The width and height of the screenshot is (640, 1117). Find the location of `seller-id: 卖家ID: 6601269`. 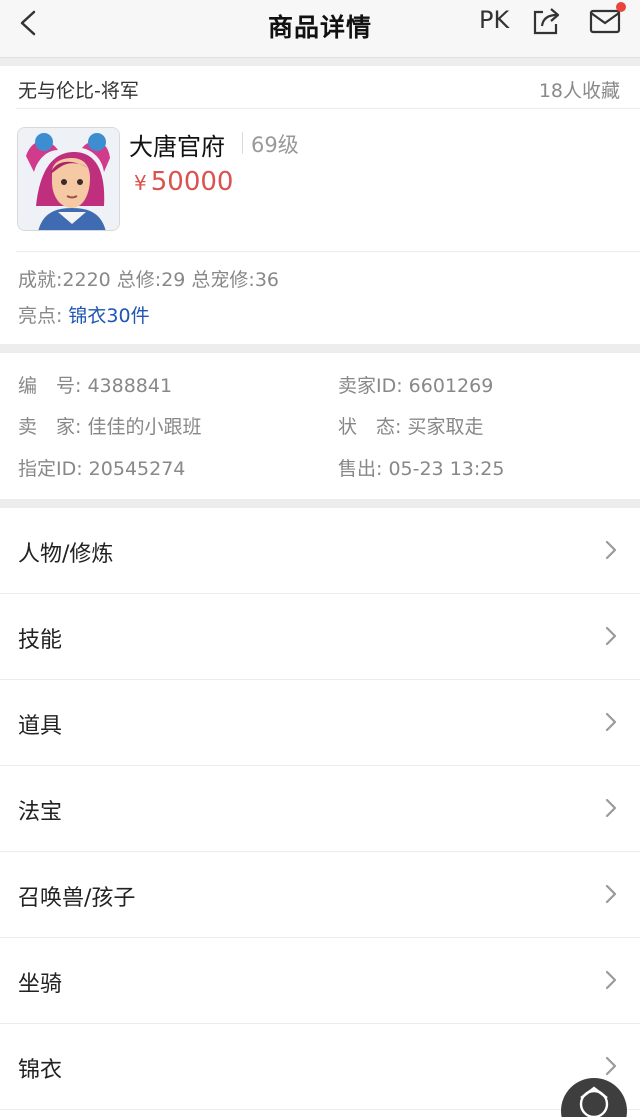

seller-id: 卖家ID: 6601269 is located at coordinates (416, 386).